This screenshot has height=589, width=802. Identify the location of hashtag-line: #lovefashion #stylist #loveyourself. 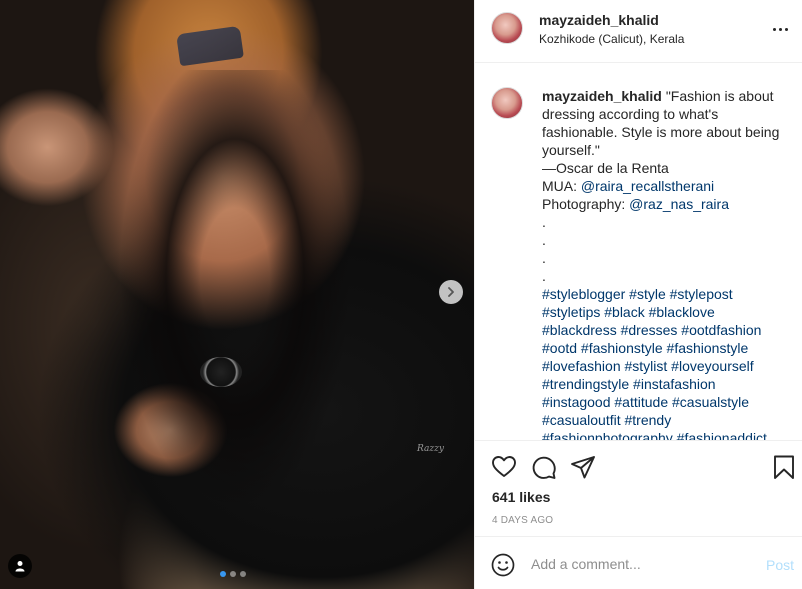
(664, 366).